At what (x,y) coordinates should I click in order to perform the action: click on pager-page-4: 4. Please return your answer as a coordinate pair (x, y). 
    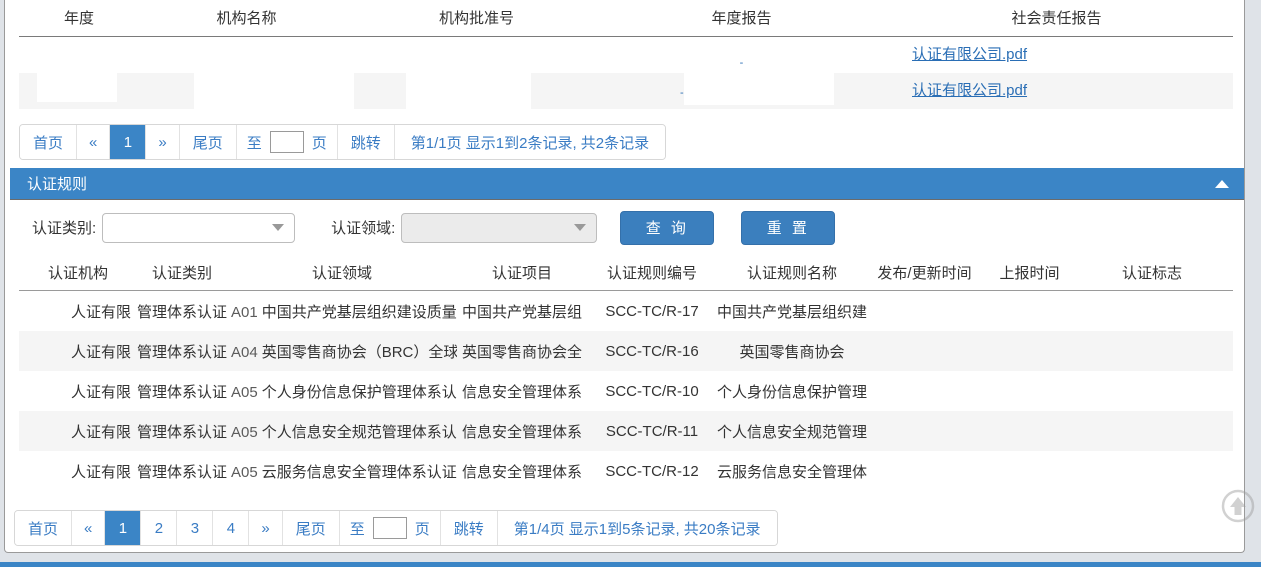
    Looking at the image, I should click on (231, 528).